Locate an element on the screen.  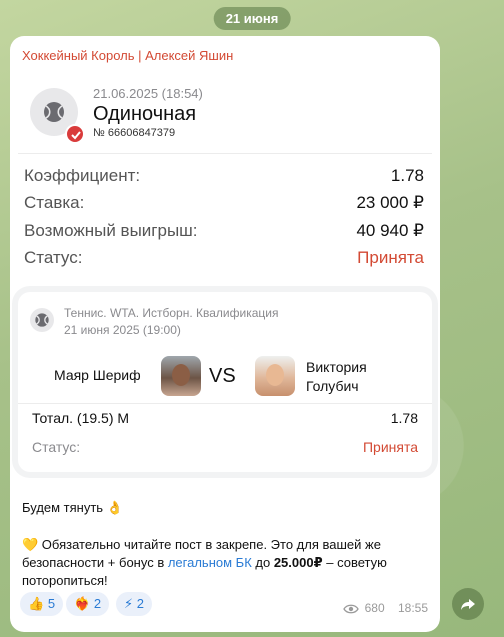
ok-hand-emoji: 👌 is located at coordinates (114, 507).